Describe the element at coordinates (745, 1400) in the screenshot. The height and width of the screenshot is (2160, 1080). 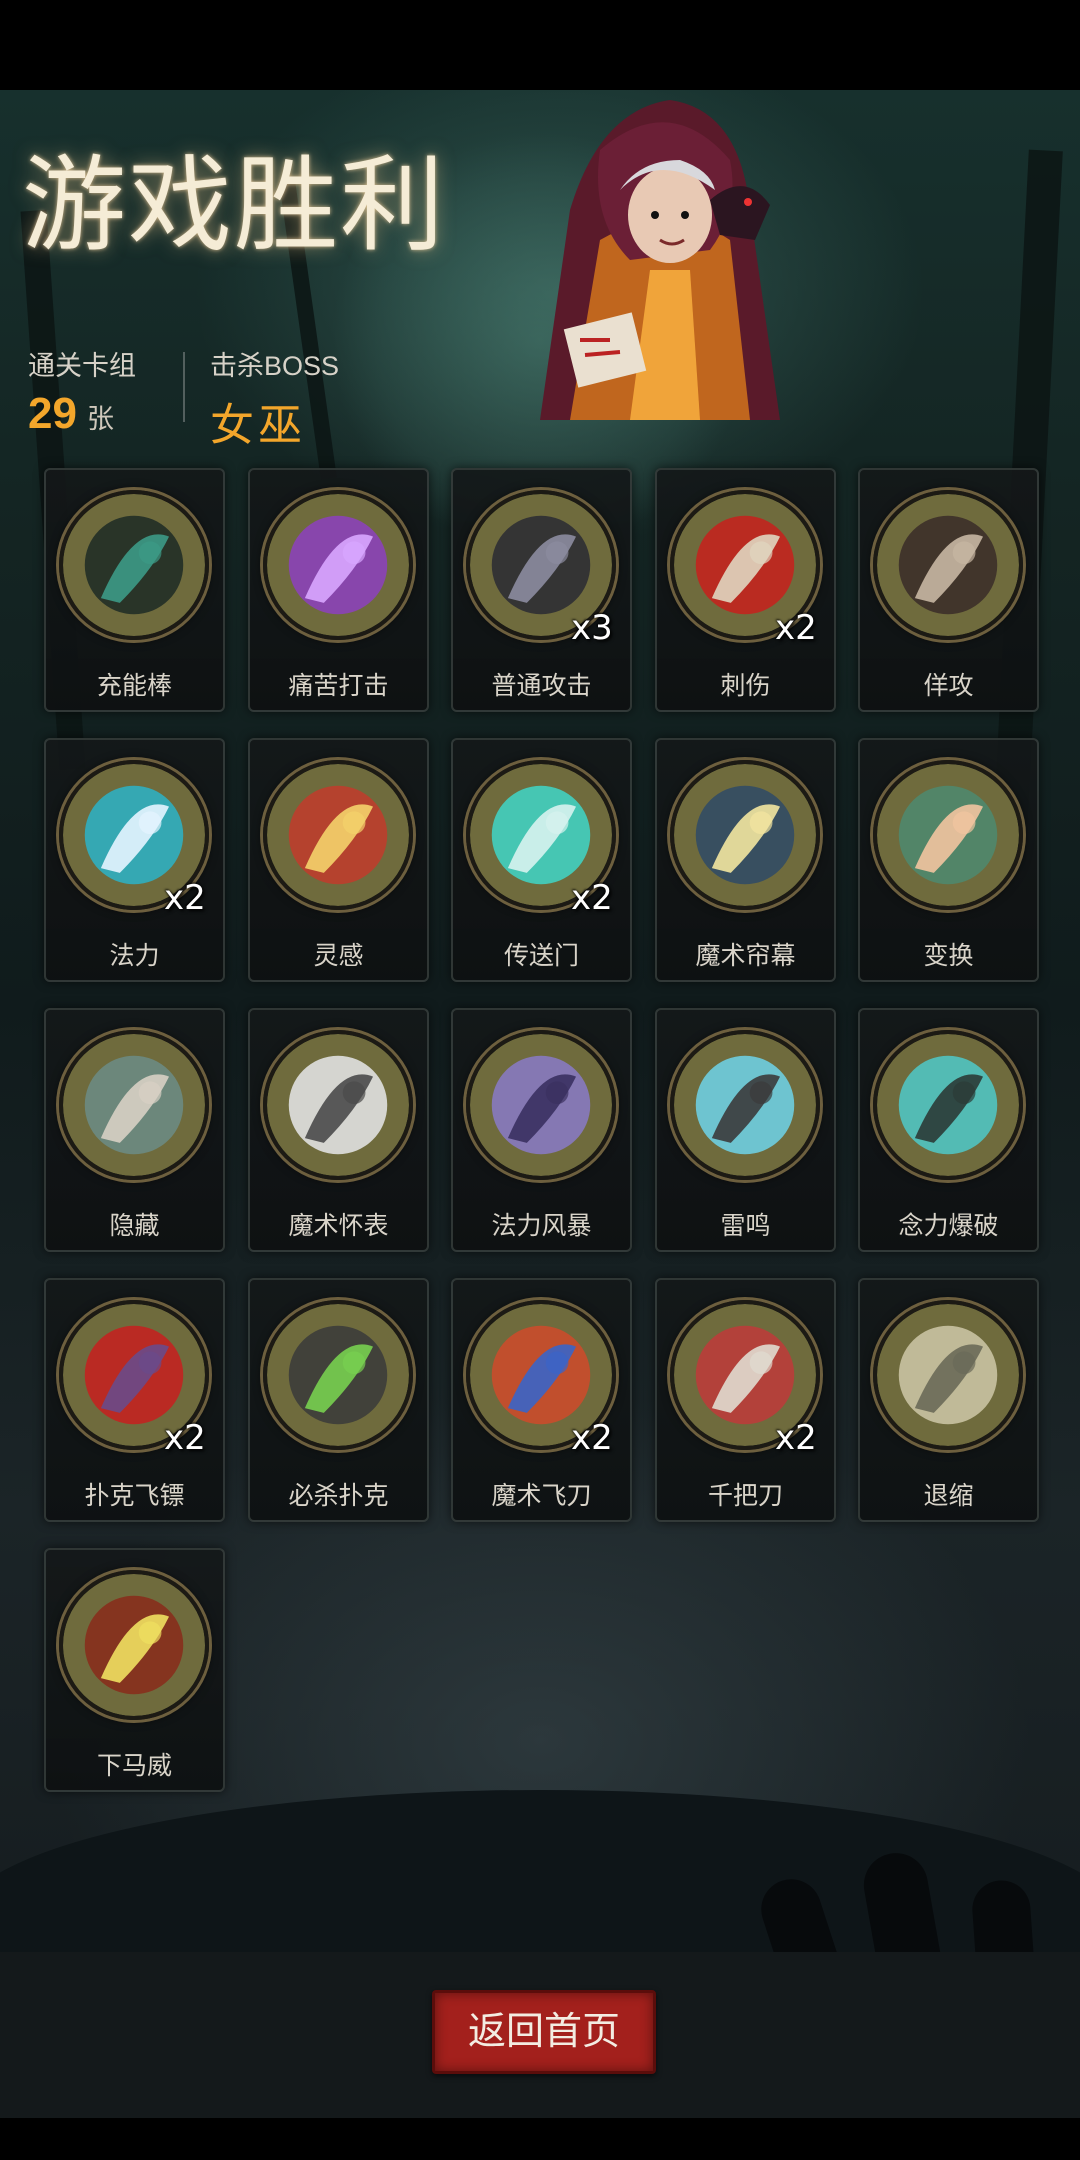
I see `card-tile: x2 千把刀` at that location.